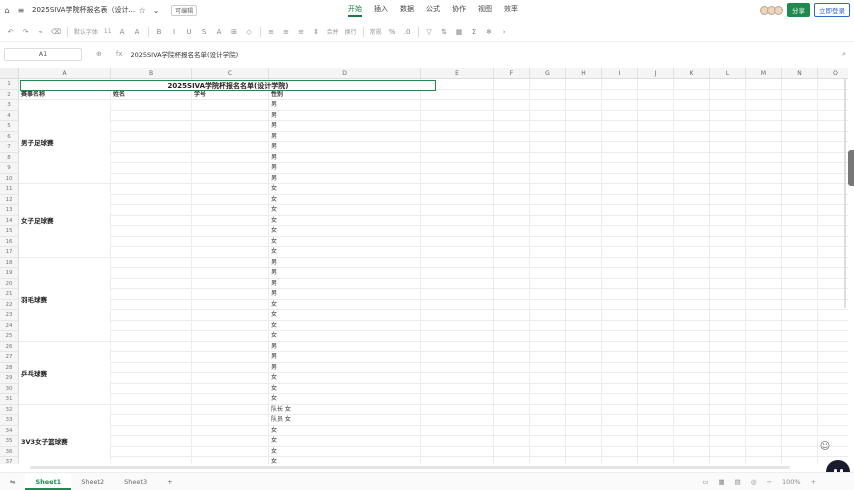 This screenshot has width=854, height=490. I want to click on column-header-C: C, so click(230, 73).